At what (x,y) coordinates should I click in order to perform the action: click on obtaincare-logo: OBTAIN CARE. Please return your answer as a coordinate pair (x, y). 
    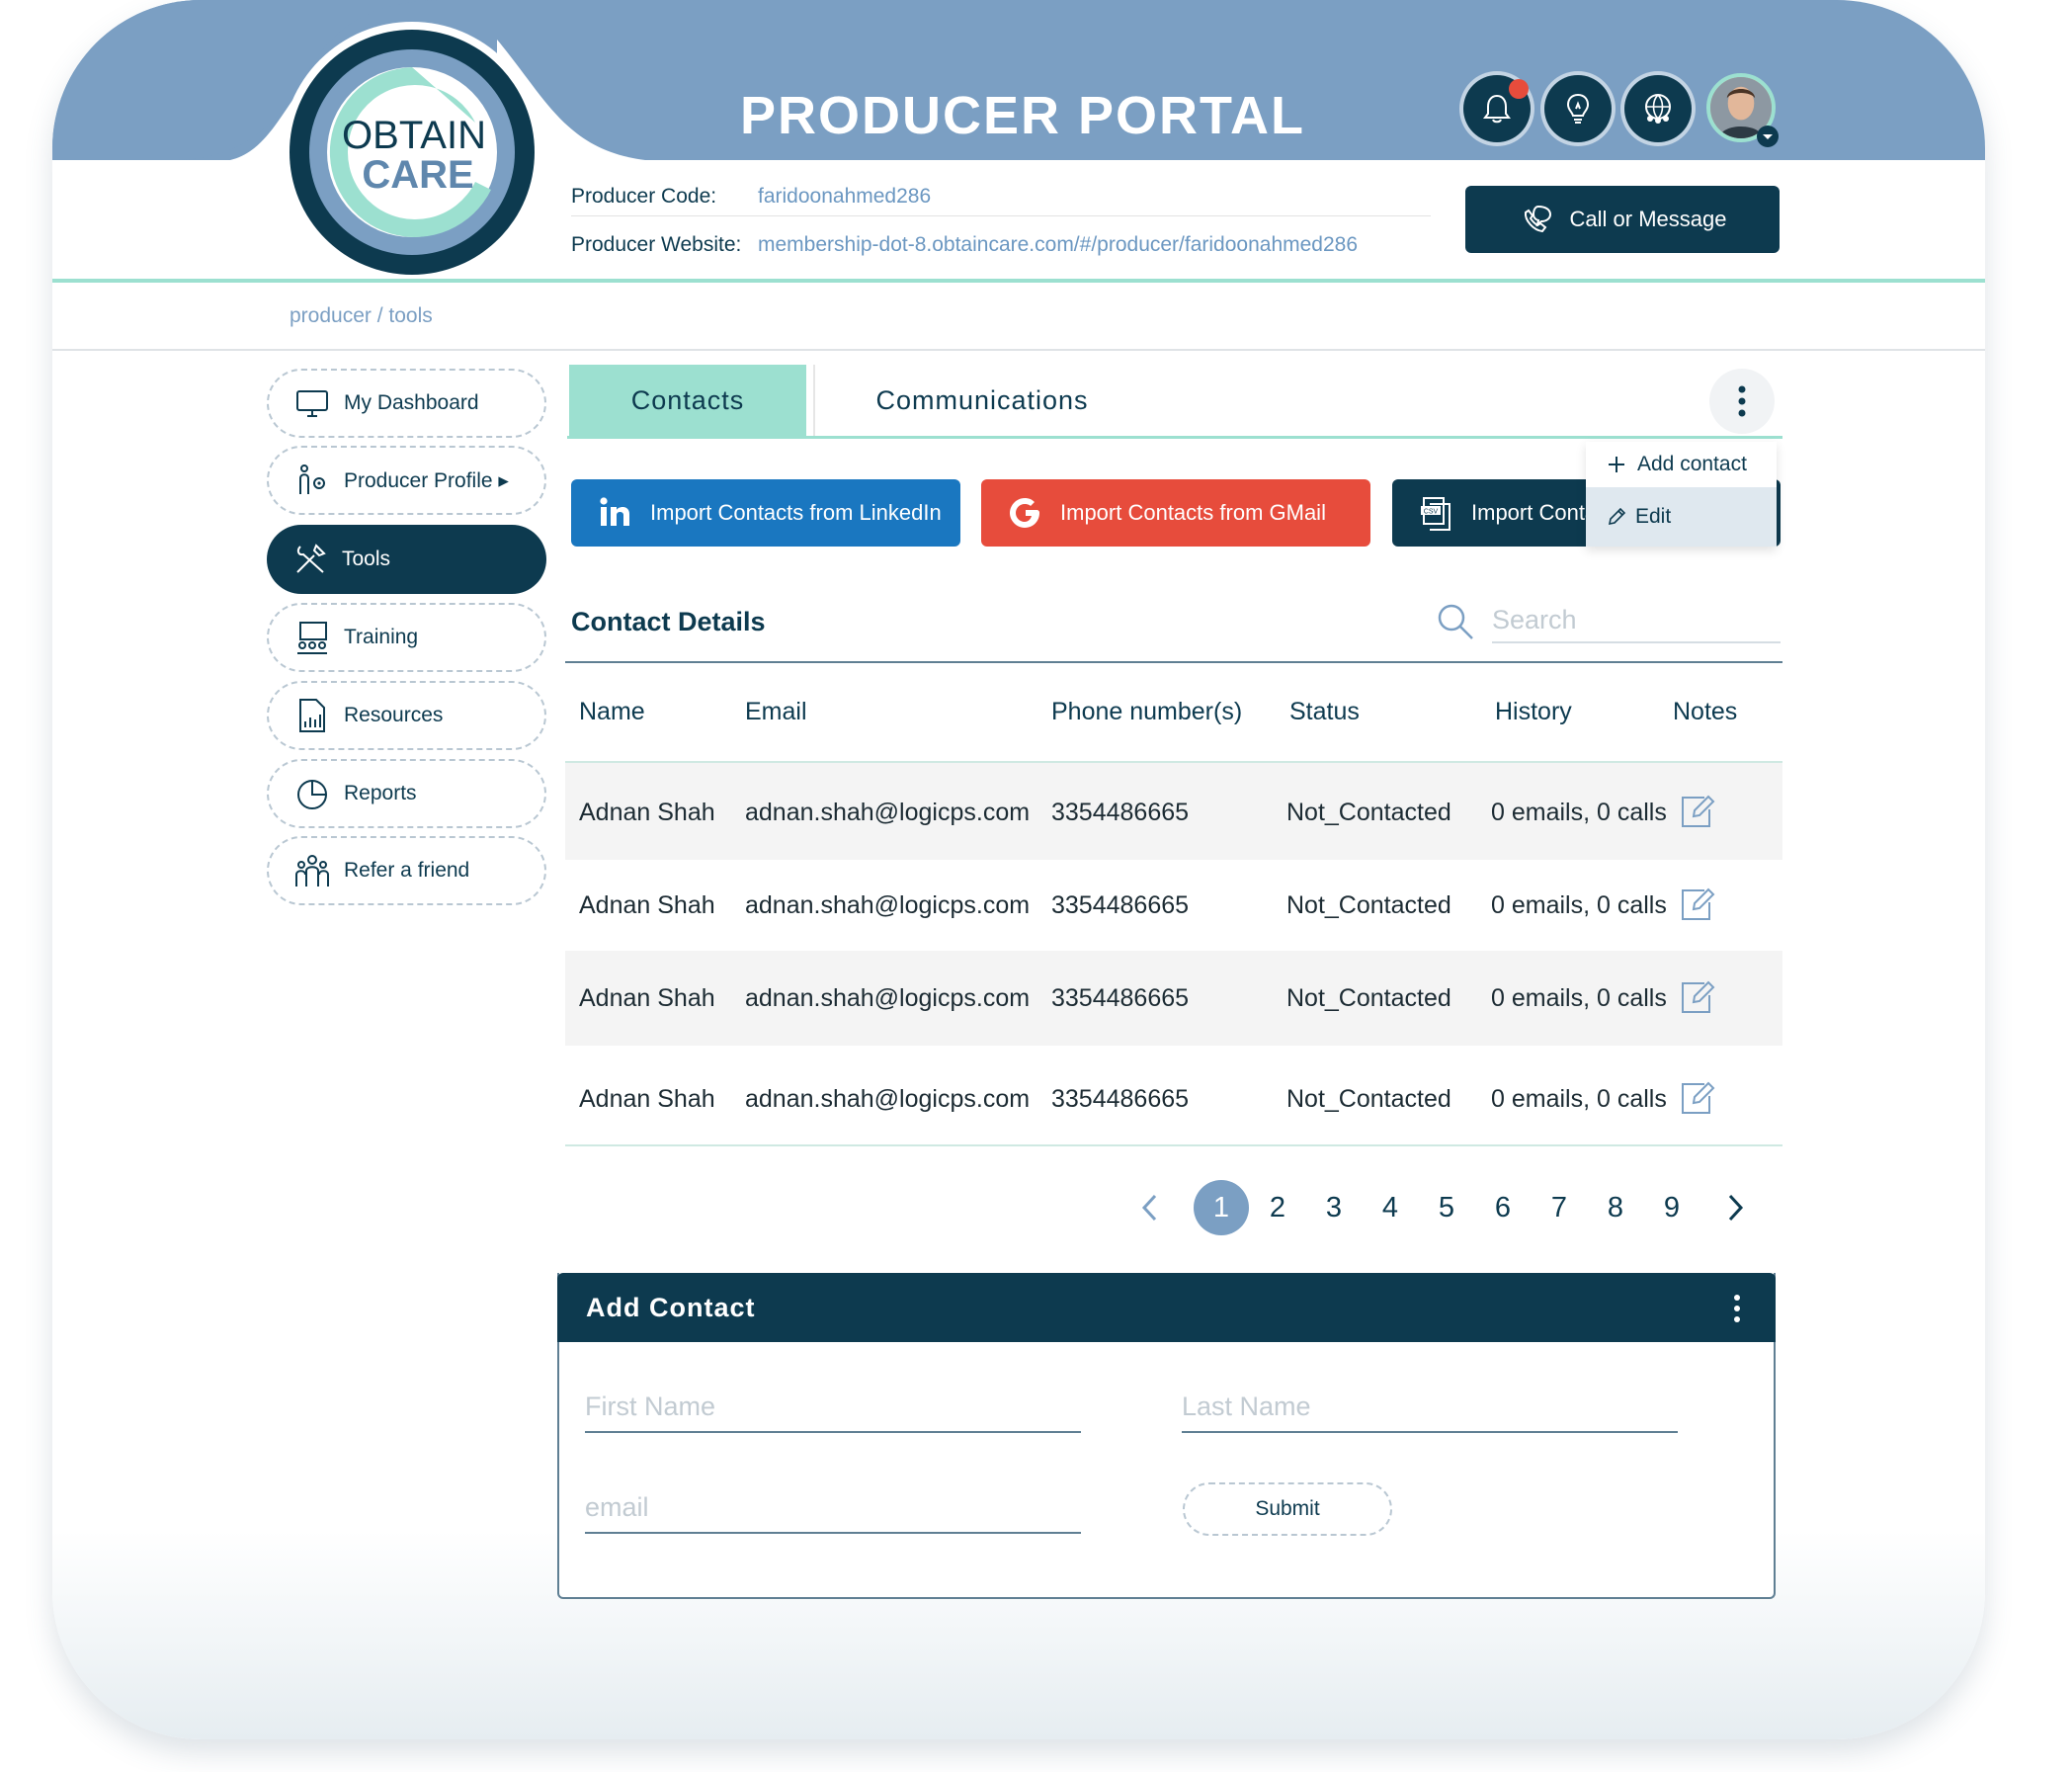
    Looking at the image, I should click on (412, 152).